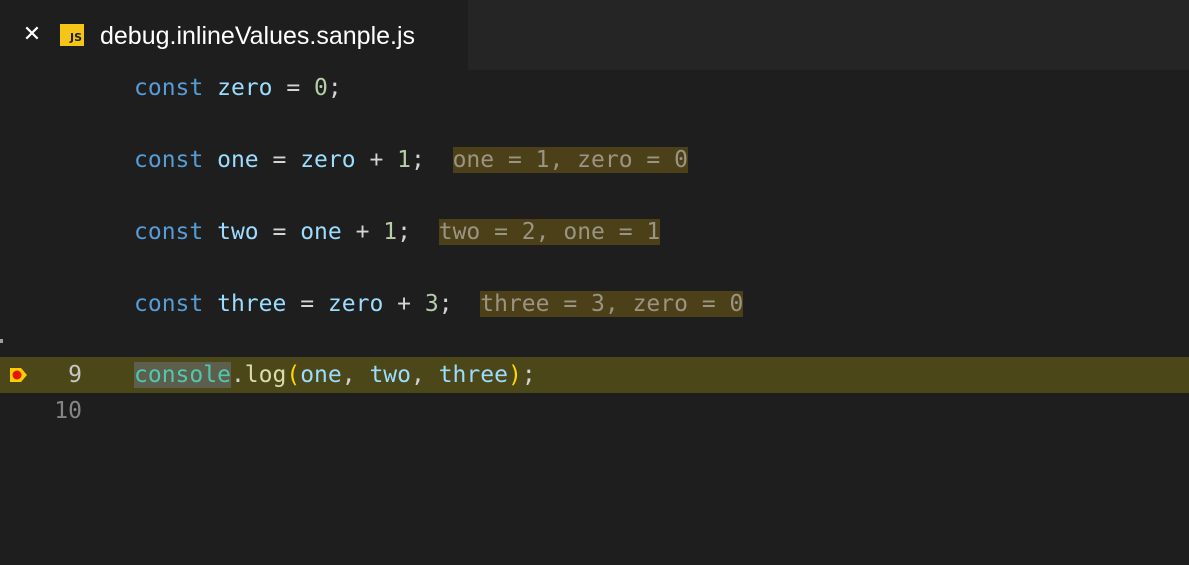 Image resolution: width=1189 pixels, height=565 pixels. What do you see at coordinates (1, 341) in the screenshot?
I see `glyph-margin-marker` at bounding box center [1, 341].